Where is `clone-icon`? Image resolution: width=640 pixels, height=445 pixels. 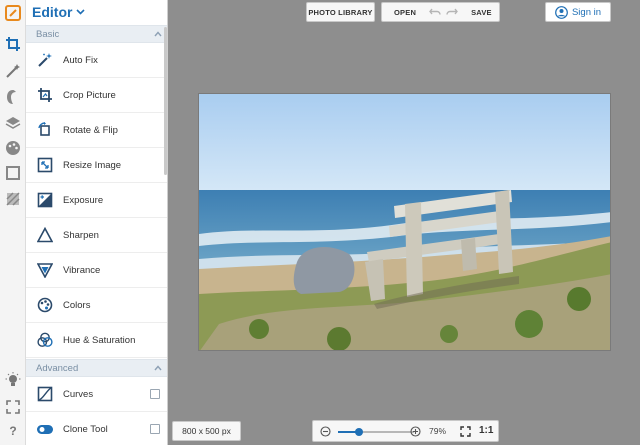 clone-icon is located at coordinates (45, 429).